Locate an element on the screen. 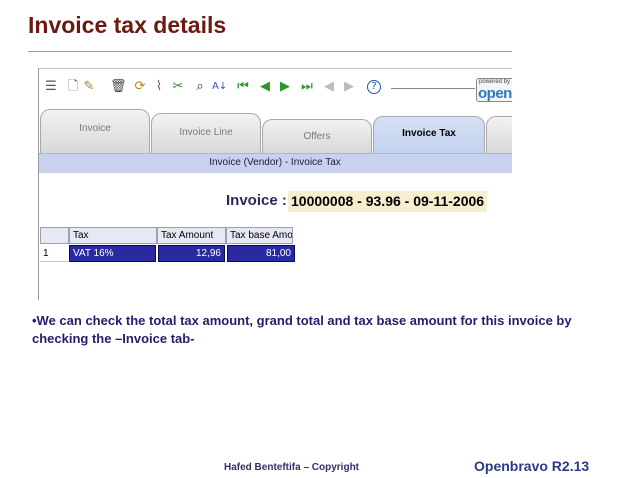 The width and height of the screenshot is (638, 478). toolbar-separator is located at coordinates (433, 88).